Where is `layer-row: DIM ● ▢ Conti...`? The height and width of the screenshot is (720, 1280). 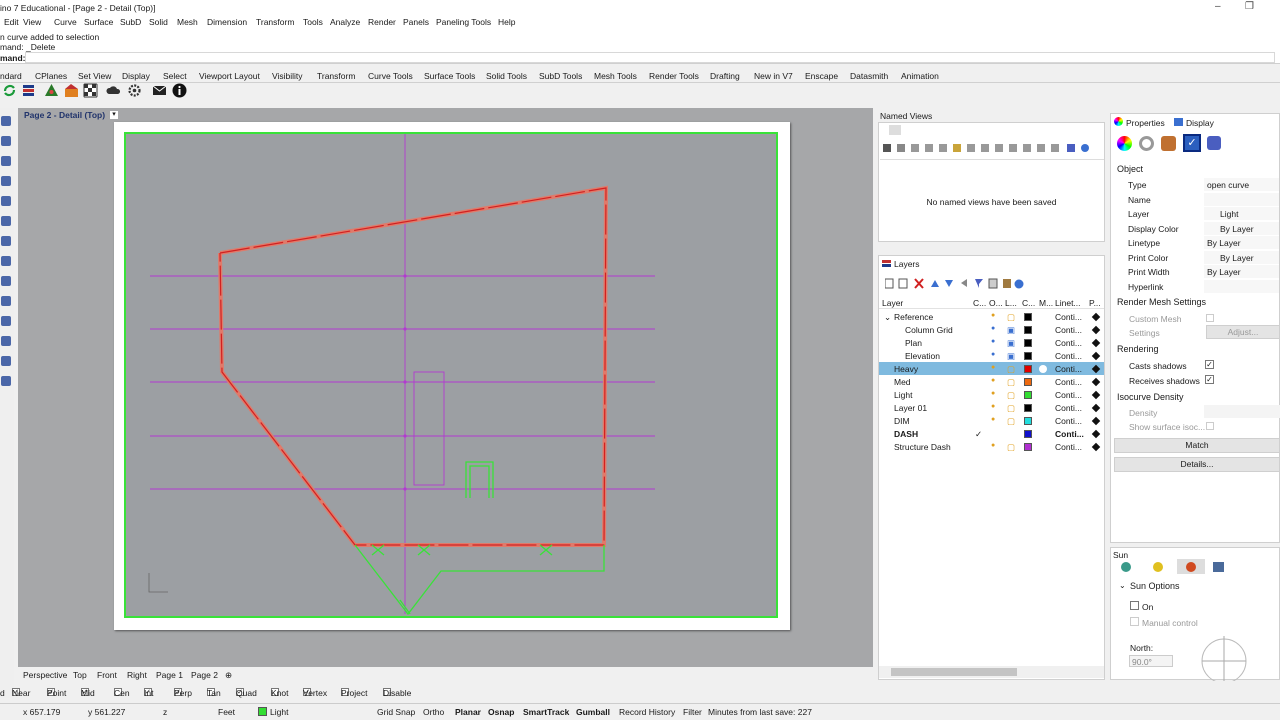
layer-row: DIM ● ▢ Conti... is located at coordinates (991, 420).